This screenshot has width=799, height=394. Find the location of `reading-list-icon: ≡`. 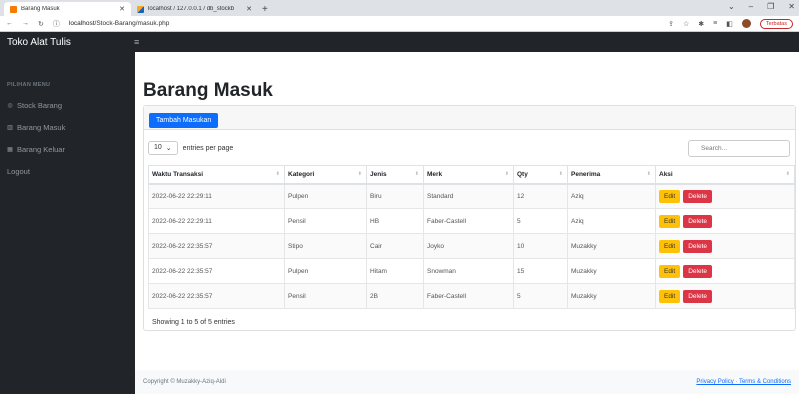

reading-list-icon: ≡ is located at coordinates (715, 23).